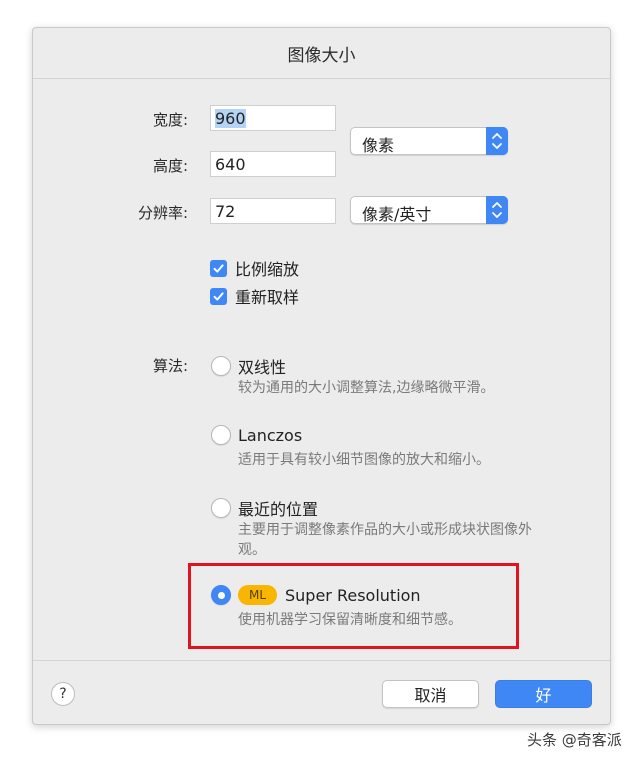  What do you see at coordinates (397, 214) in the screenshot?
I see `resolution-unit-value: 像素/英寸` at bounding box center [397, 214].